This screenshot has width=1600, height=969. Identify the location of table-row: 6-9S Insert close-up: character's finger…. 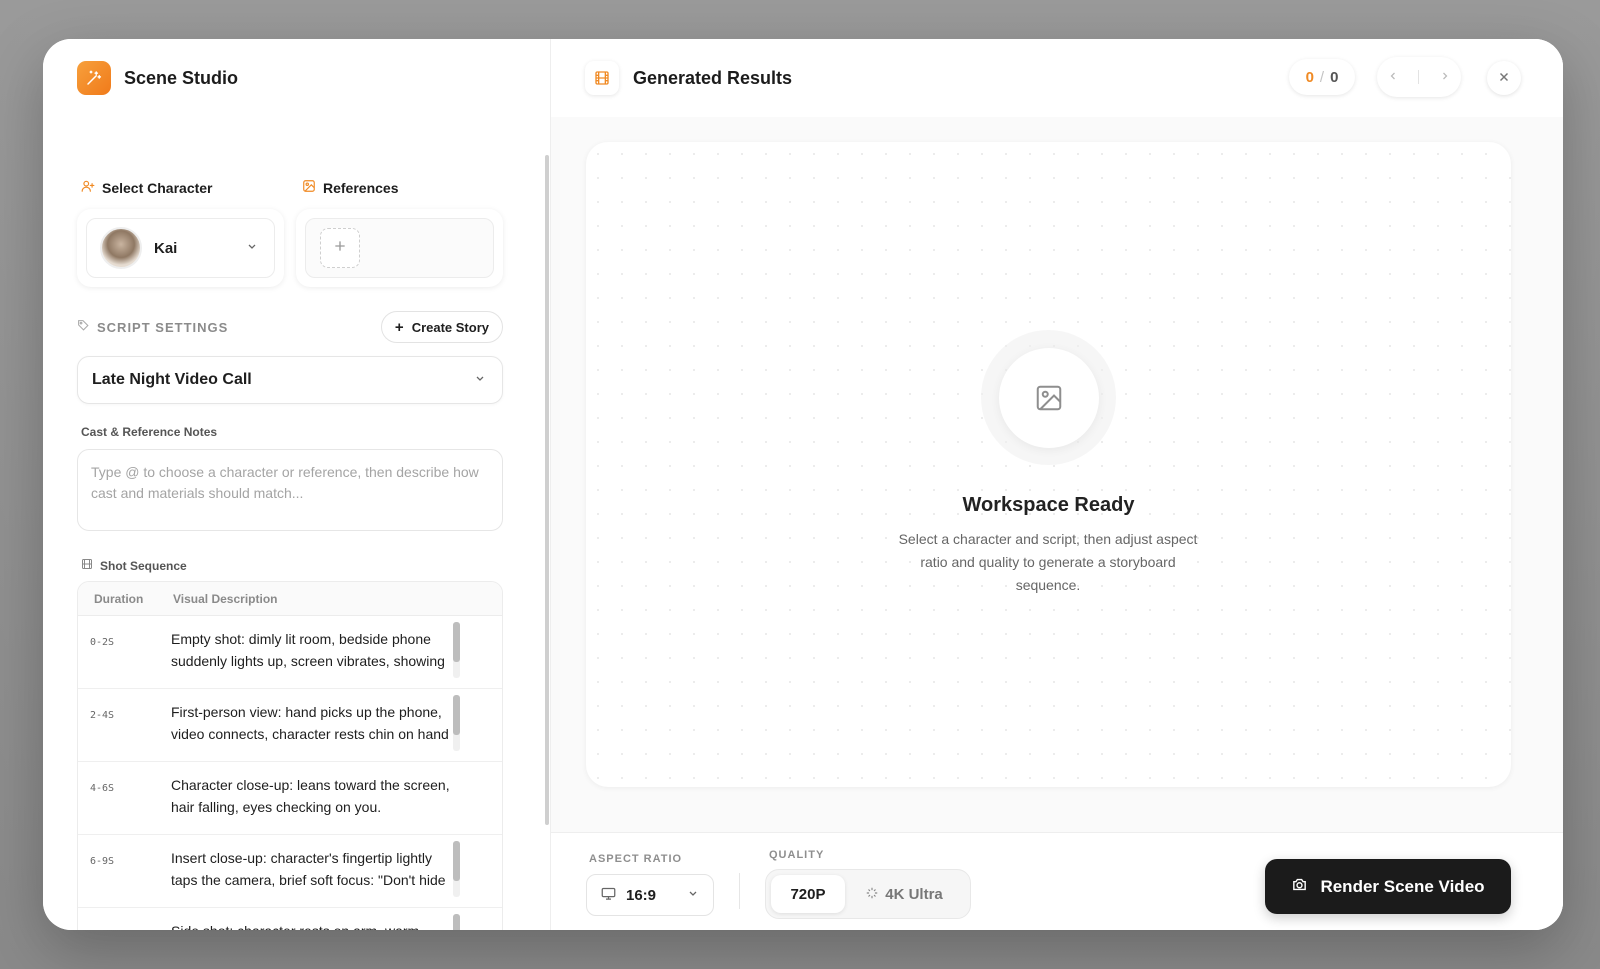
(290, 871).